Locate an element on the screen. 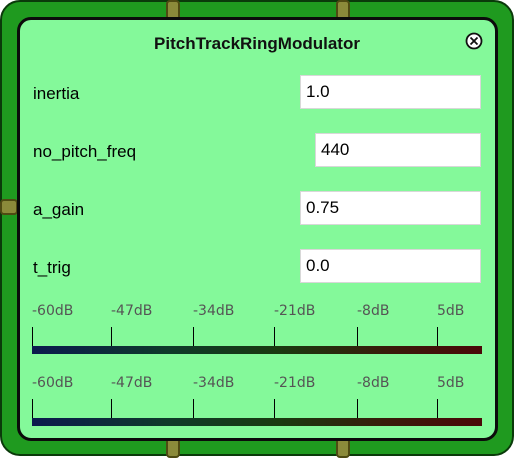 This screenshot has width=514, height=458. param-label-no-pitch-freq: no_pitch_freq is located at coordinates (85, 151).